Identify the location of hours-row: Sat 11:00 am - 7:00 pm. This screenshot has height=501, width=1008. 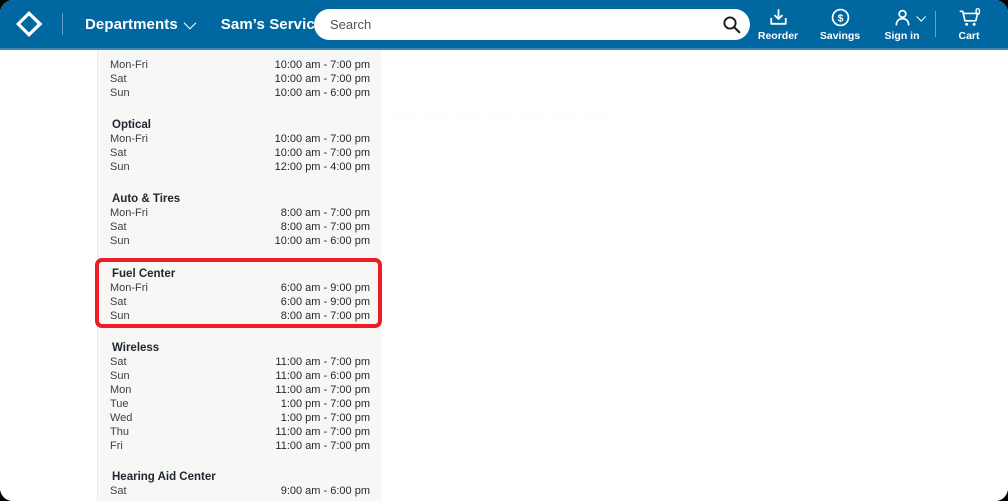
(240, 362).